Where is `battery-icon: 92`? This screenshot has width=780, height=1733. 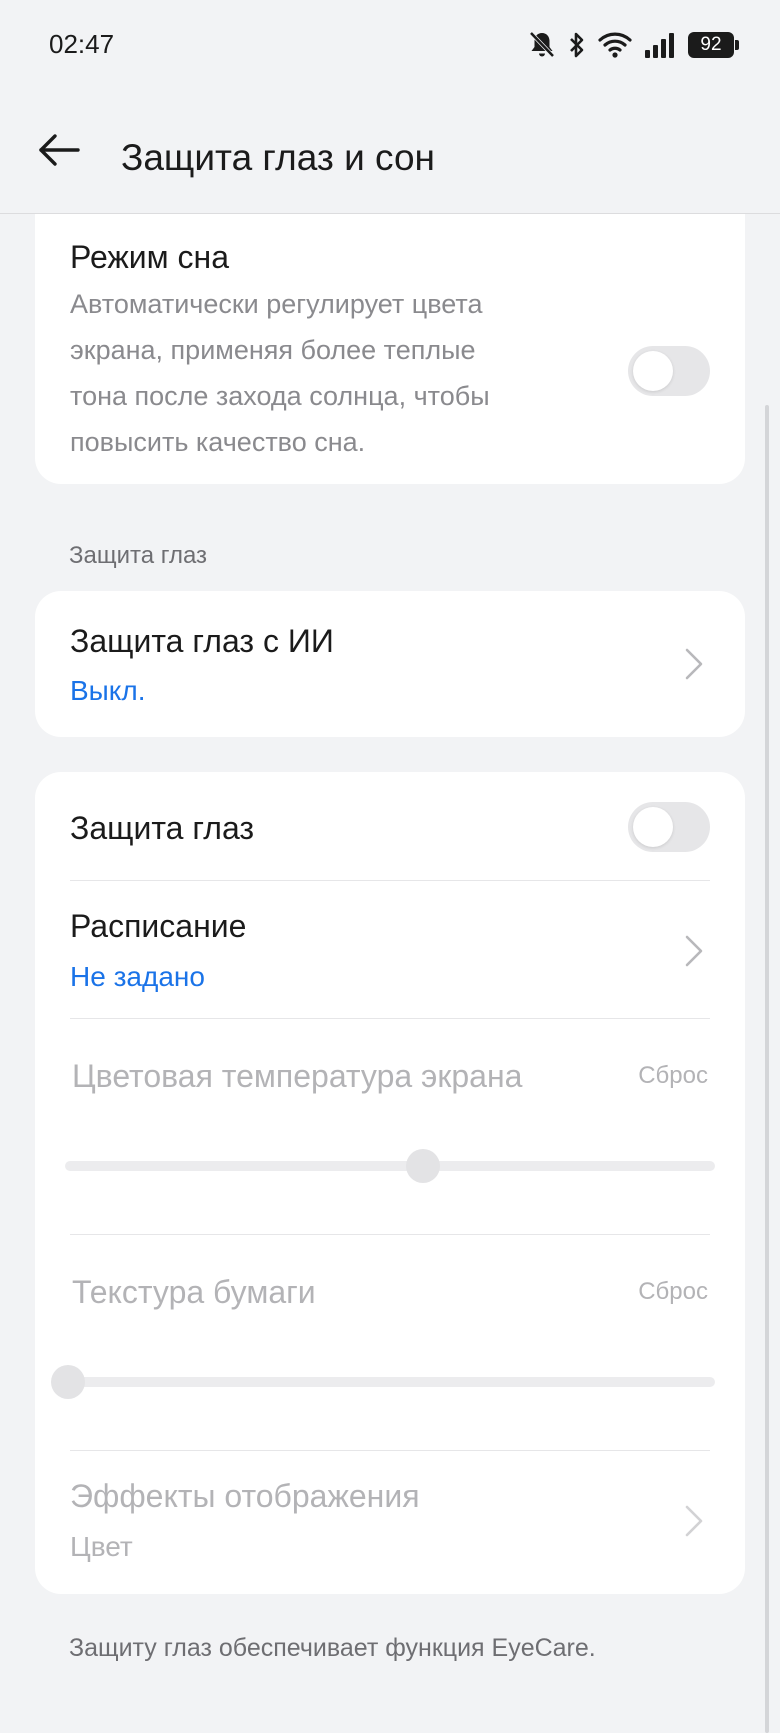 battery-icon: 92 is located at coordinates (713, 45).